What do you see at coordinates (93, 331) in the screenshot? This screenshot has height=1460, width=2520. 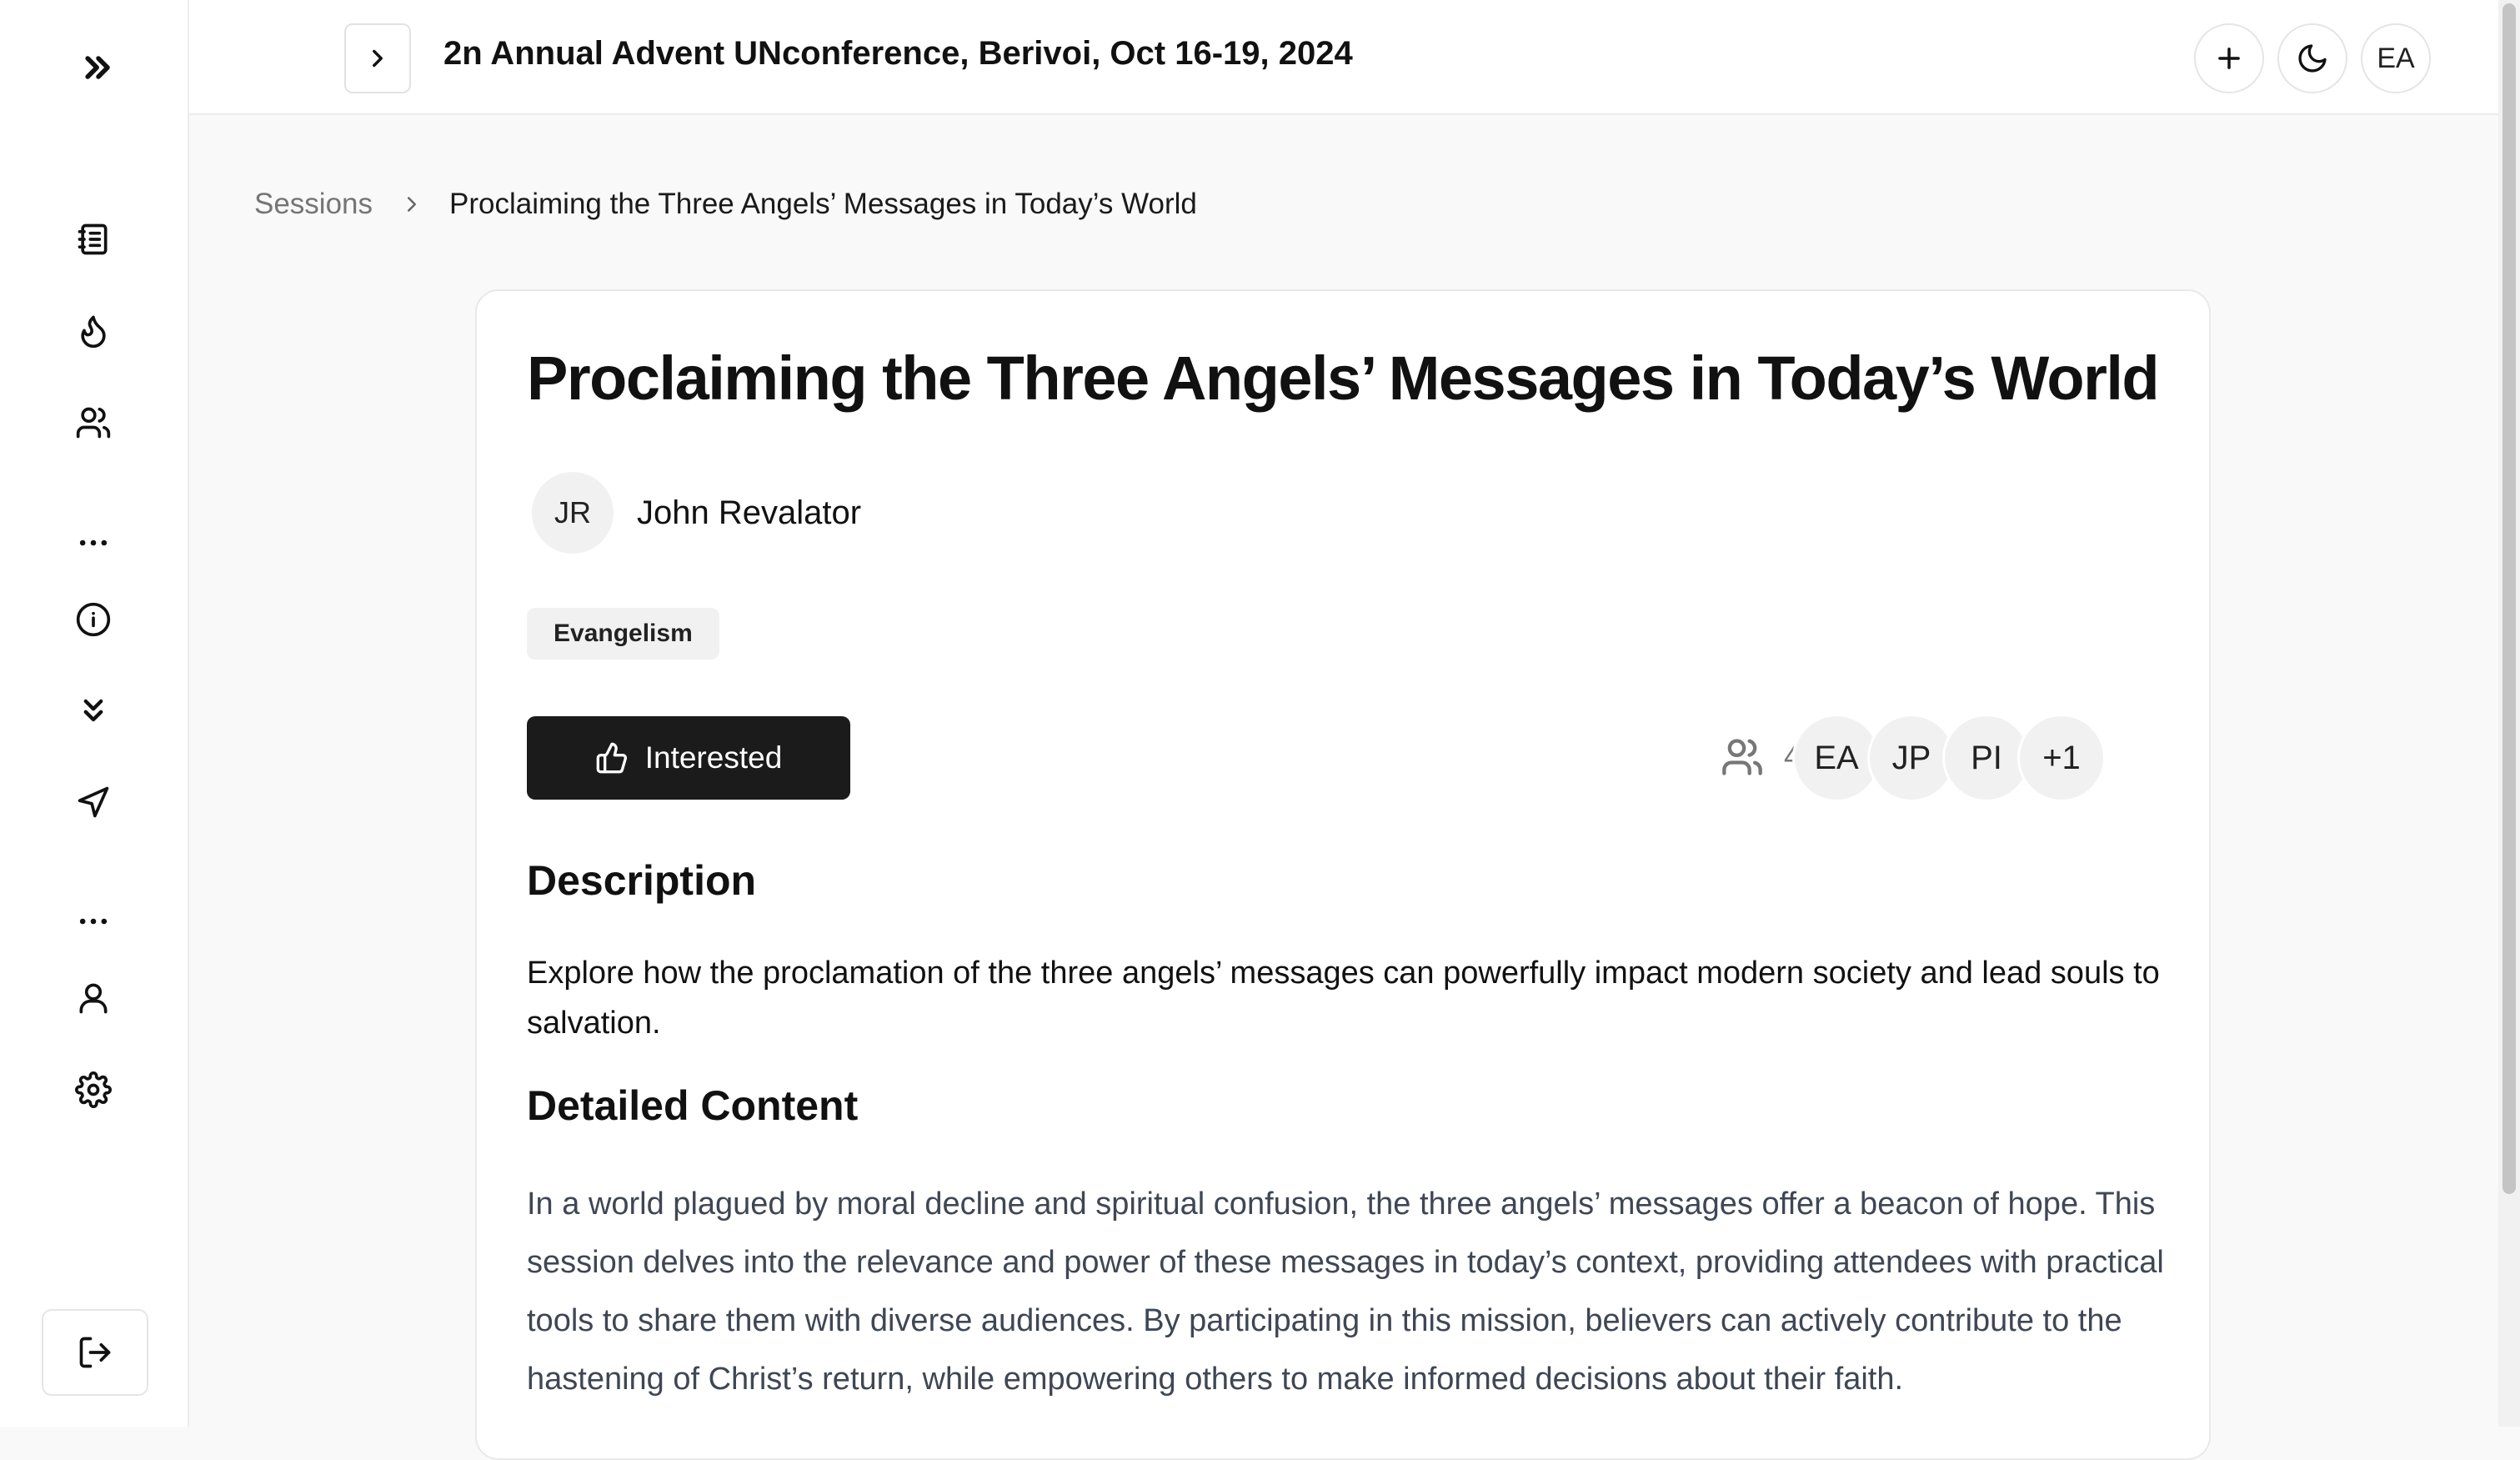 I see `flame-icon` at bounding box center [93, 331].